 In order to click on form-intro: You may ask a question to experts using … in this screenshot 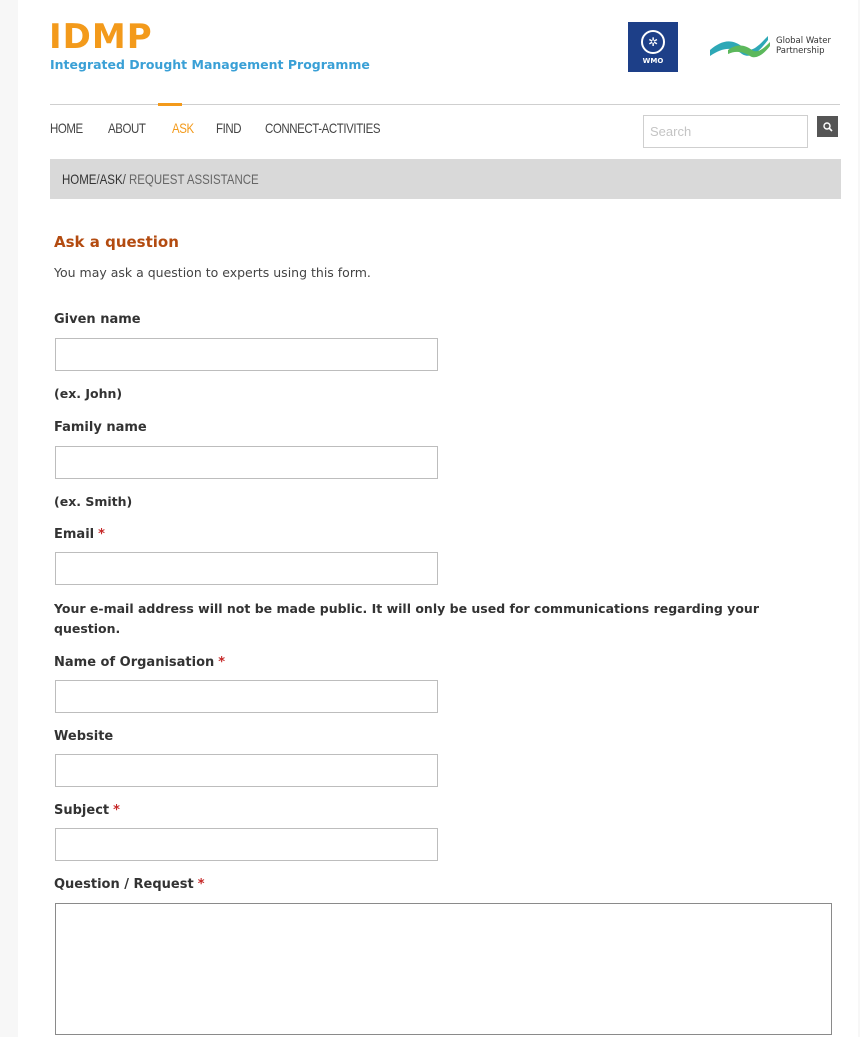, I will do `click(212, 272)`.